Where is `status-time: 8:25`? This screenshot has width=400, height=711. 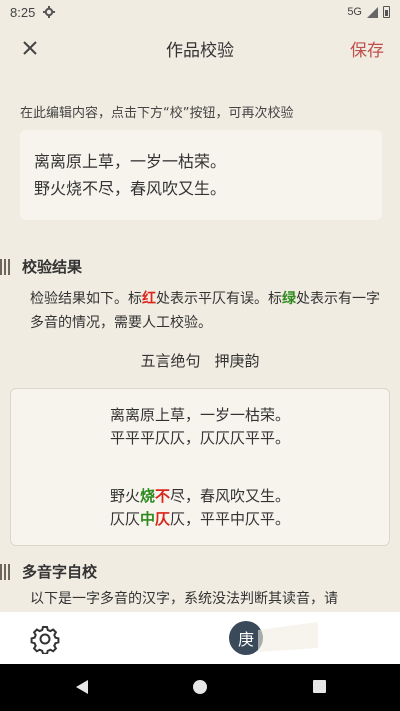
status-time: 8:25 is located at coordinates (23, 12).